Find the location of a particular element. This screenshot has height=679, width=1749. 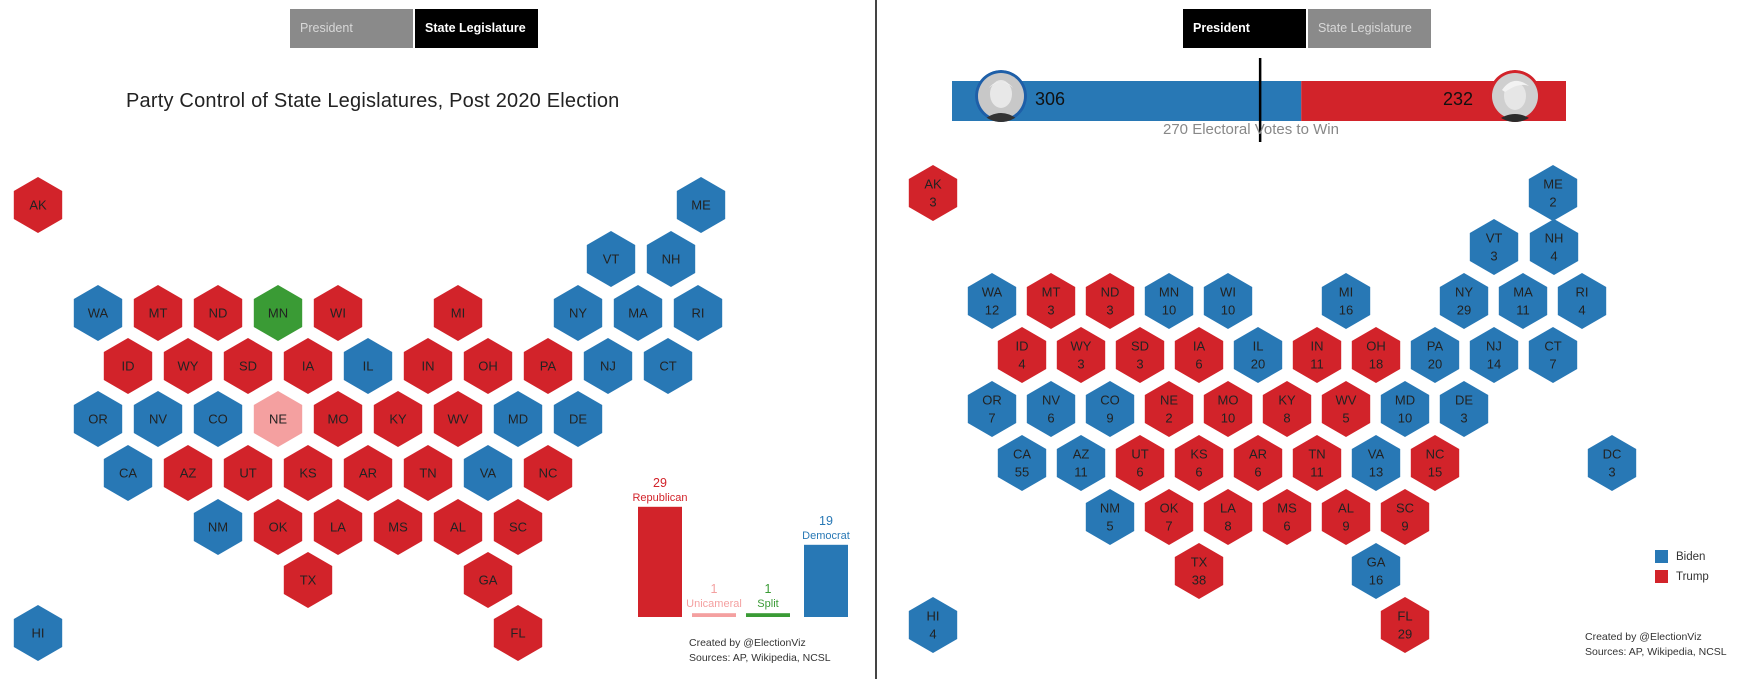

state-hex-or: OR is located at coordinates (98, 419).